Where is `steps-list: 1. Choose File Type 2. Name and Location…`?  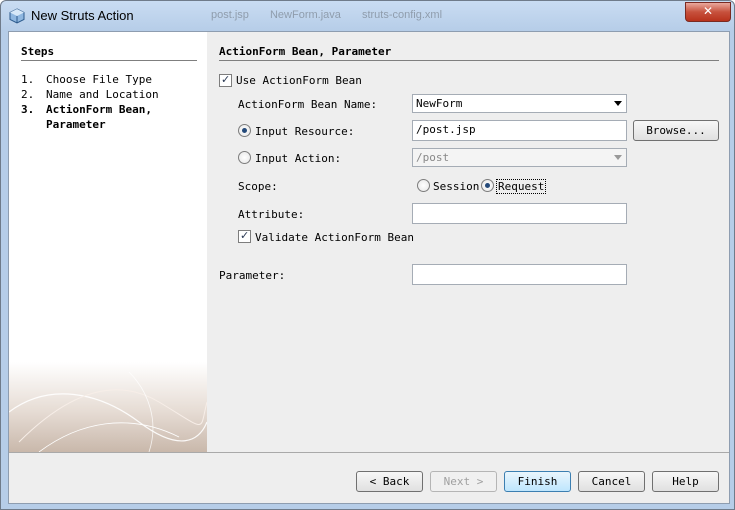 steps-list: 1. Choose File Type 2. Name and Location… is located at coordinates (111, 102).